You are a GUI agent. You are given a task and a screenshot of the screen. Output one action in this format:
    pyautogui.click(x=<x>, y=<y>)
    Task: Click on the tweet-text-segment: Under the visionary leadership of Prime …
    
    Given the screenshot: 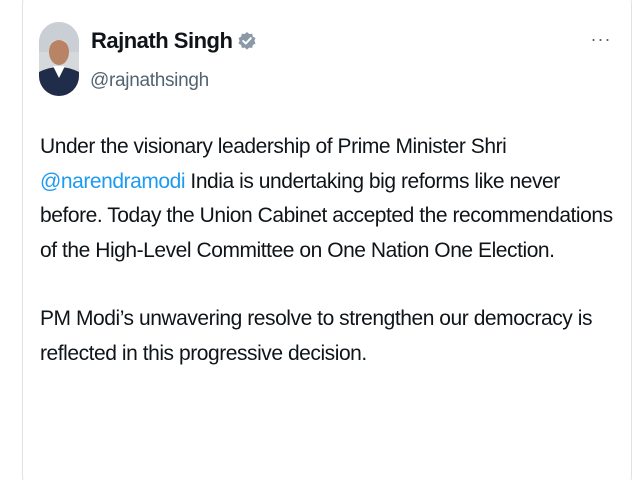 What is the action you would take?
    pyautogui.click(x=273, y=146)
    